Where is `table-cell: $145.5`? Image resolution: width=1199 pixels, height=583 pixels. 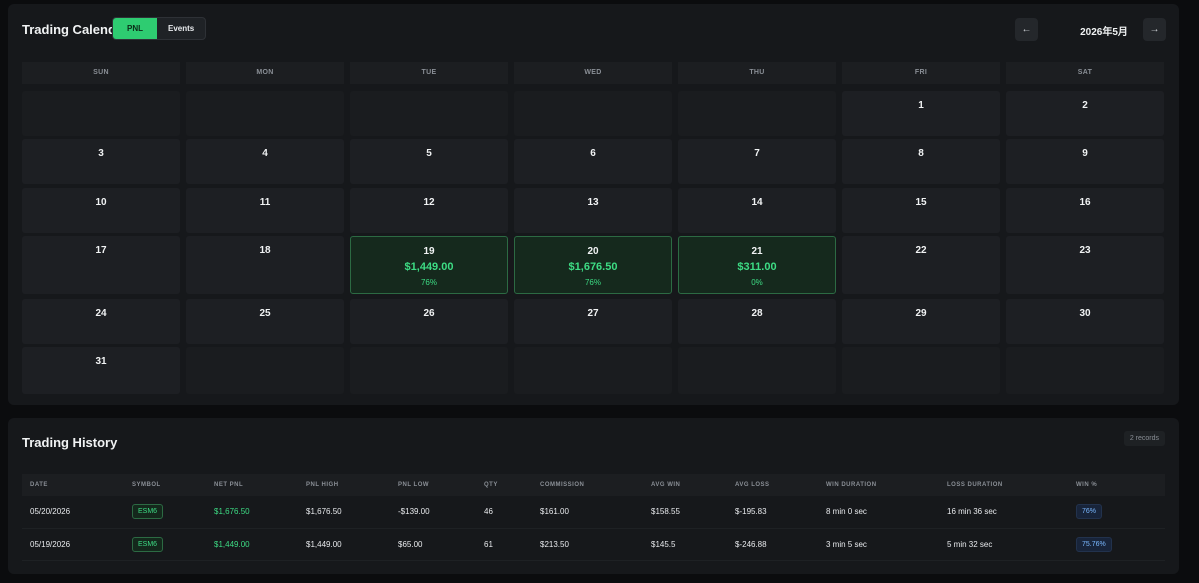 table-cell: $145.5 is located at coordinates (685, 544).